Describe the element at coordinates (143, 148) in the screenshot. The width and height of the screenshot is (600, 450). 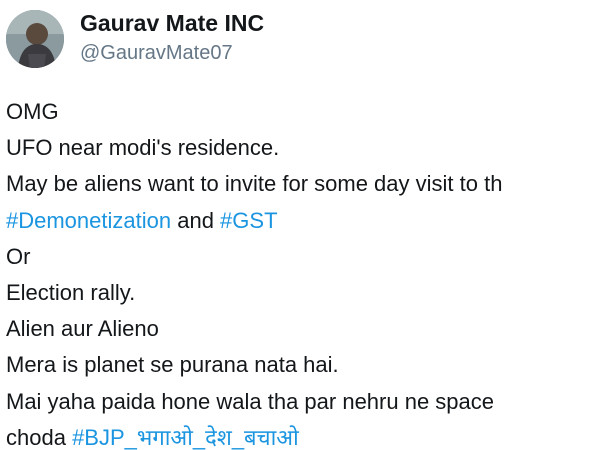
I see `tweet-line: UFO near modi's residence.` at that location.